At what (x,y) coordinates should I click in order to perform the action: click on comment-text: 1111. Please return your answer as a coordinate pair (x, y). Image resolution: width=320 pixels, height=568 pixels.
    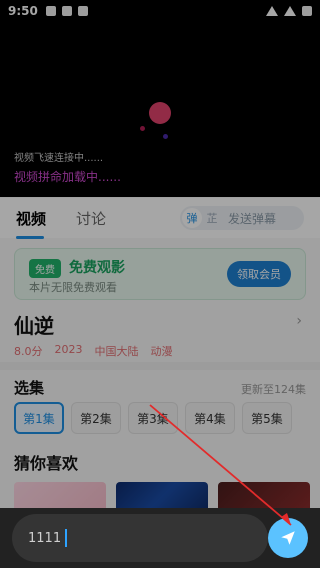
    Looking at the image, I should click on (45, 538).